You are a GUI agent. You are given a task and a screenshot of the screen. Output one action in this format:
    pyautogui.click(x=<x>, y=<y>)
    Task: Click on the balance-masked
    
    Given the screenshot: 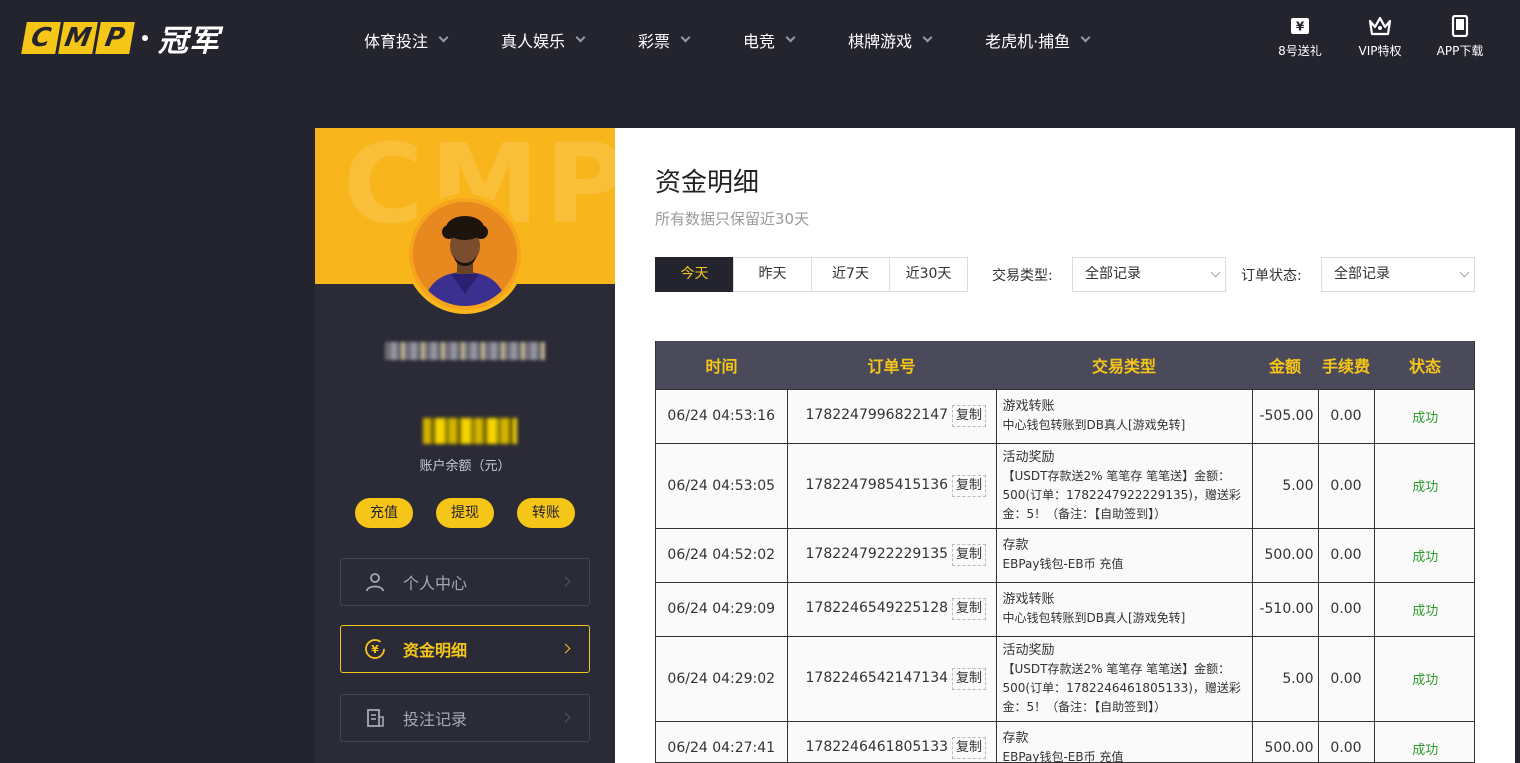 What is the action you would take?
    pyautogui.click(x=470, y=431)
    